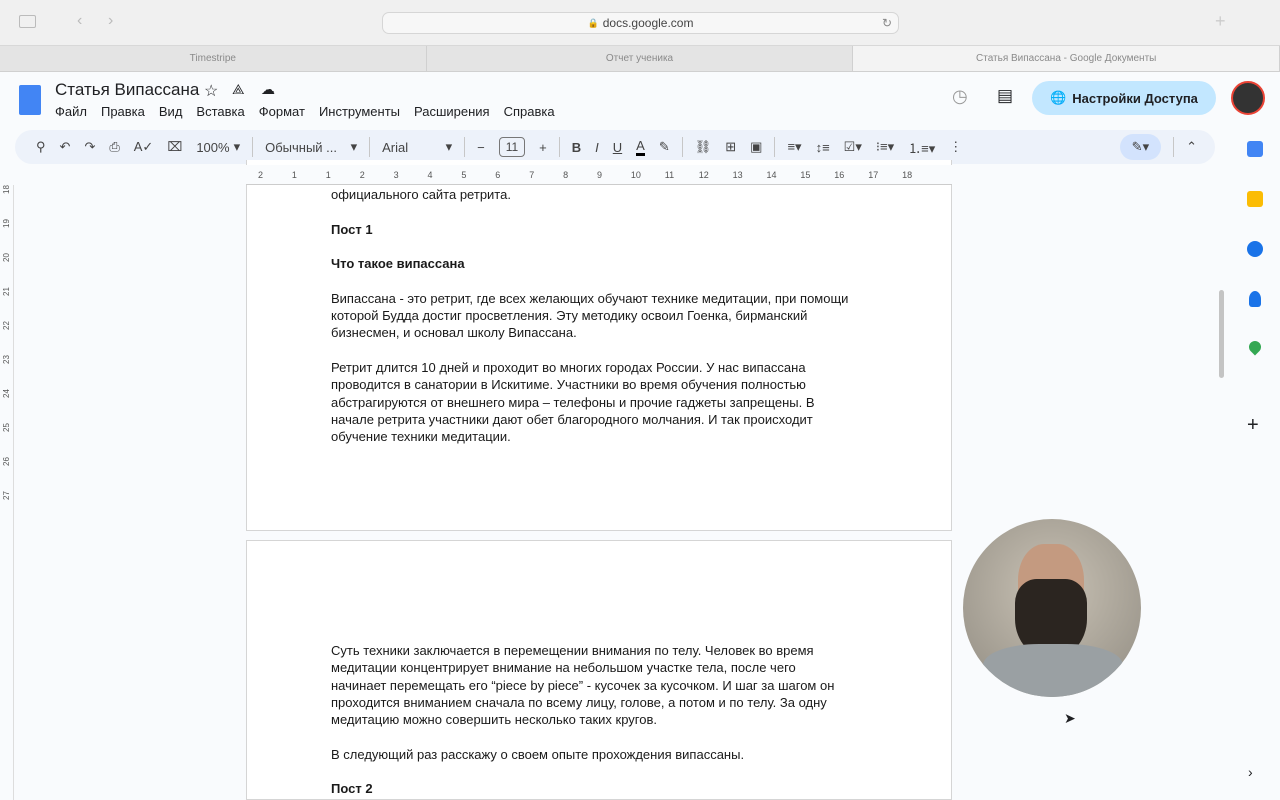 This screenshot has width=1280, height=800. I want to click on ruler-tick-label: 19, so click(6, 223).